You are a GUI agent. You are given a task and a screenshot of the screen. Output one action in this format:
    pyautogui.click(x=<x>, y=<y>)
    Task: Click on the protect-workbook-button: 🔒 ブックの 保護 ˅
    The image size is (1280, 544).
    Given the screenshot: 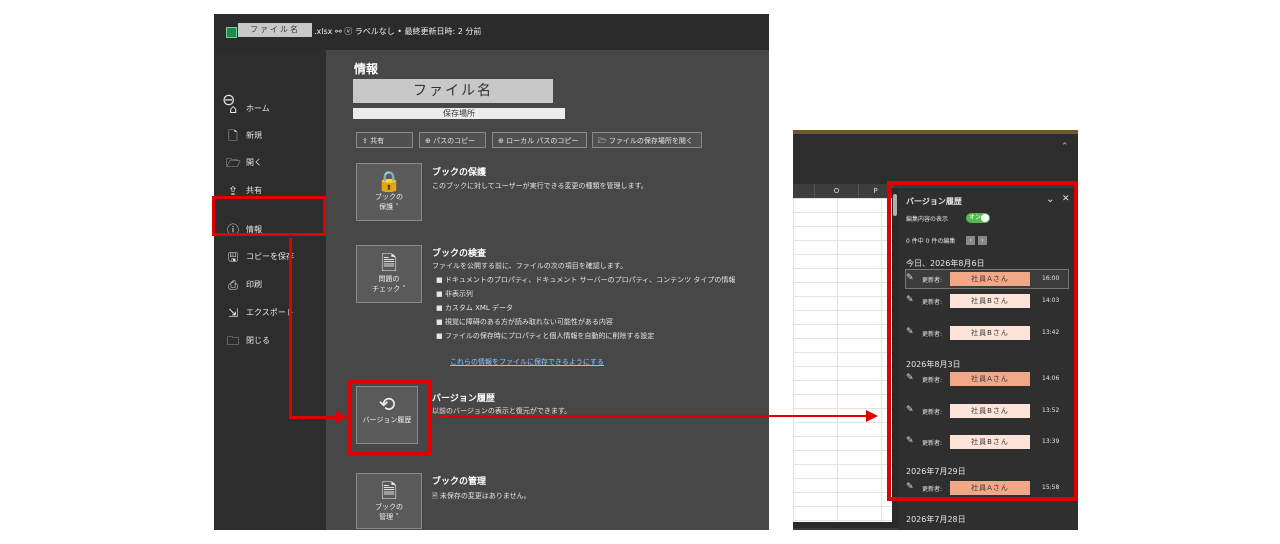 What is the action you would take?
    pyautogui.click(x=389, y=192)
    